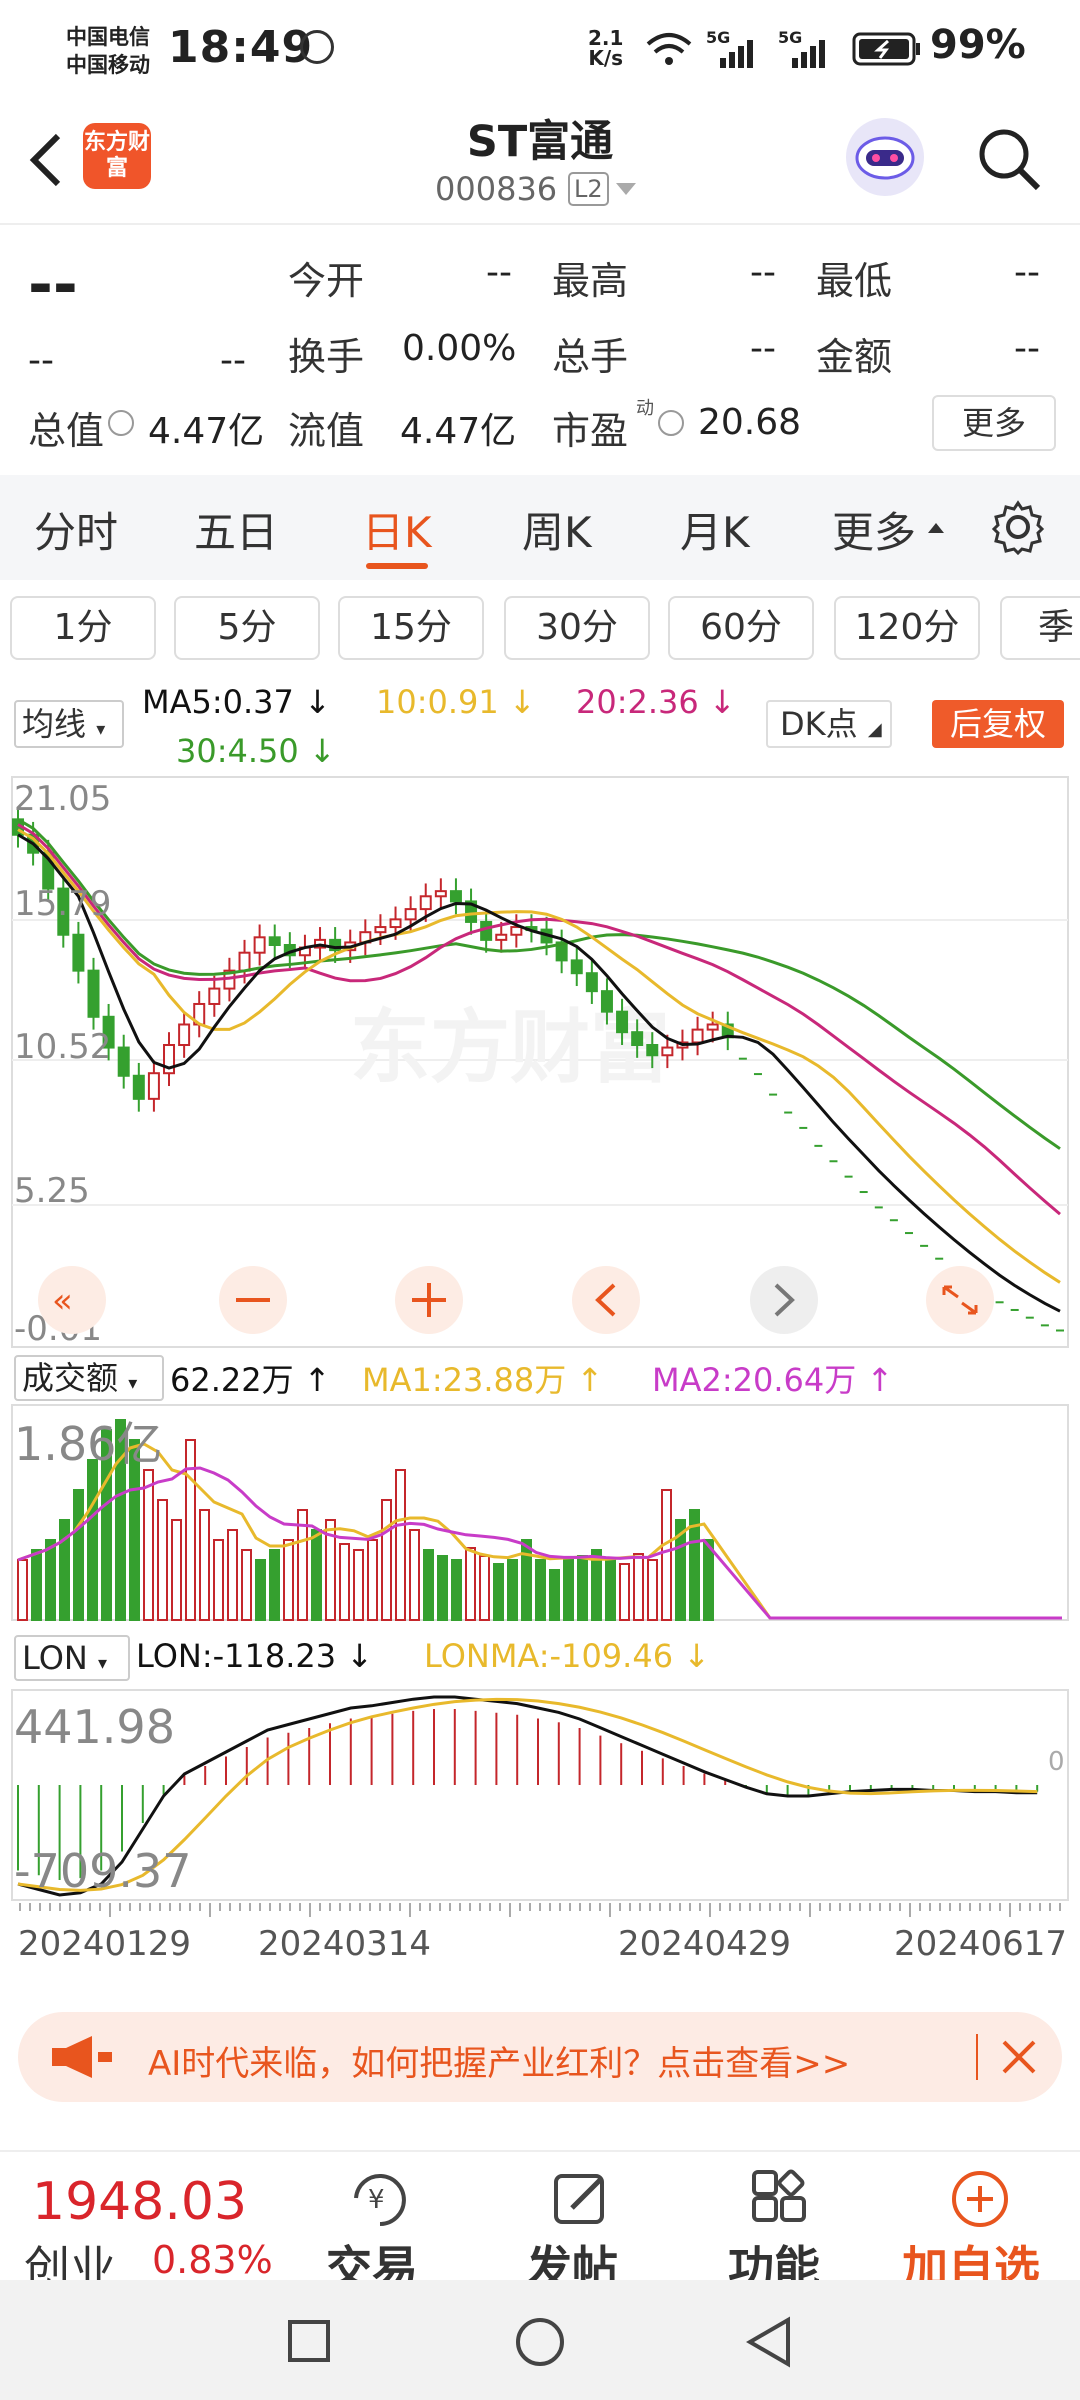 Image resolution: width=1080 pixels, height=2400 pixels. Describe the element at coordinates (255, 1656) in the screenshot. I see `lon-value: LON:-118.23 ↓` at that location.